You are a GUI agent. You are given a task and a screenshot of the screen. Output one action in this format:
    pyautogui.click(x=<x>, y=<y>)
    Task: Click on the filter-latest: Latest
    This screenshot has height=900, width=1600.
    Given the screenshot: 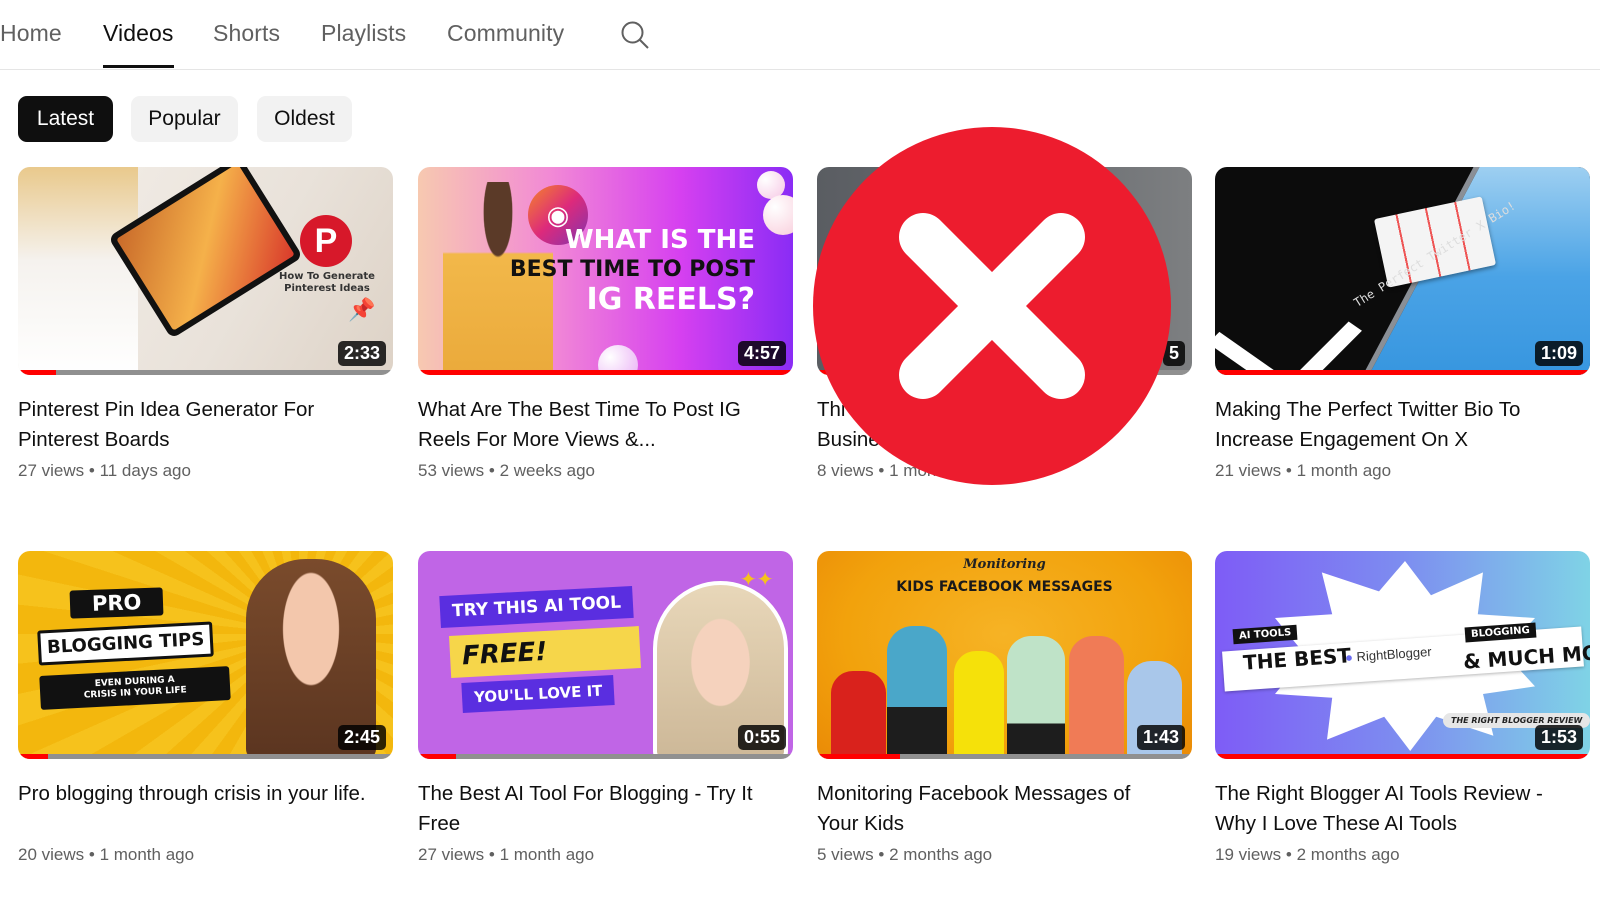 What is the action you would take?
    pyautogui.click(x=65, y=119)
    